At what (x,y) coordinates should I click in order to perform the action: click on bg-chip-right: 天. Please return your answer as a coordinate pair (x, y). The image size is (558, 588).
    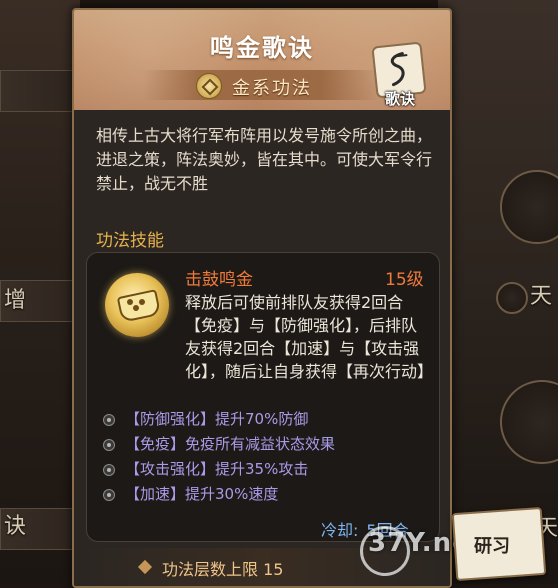
    Looking at the image, I should click on (541, 296).